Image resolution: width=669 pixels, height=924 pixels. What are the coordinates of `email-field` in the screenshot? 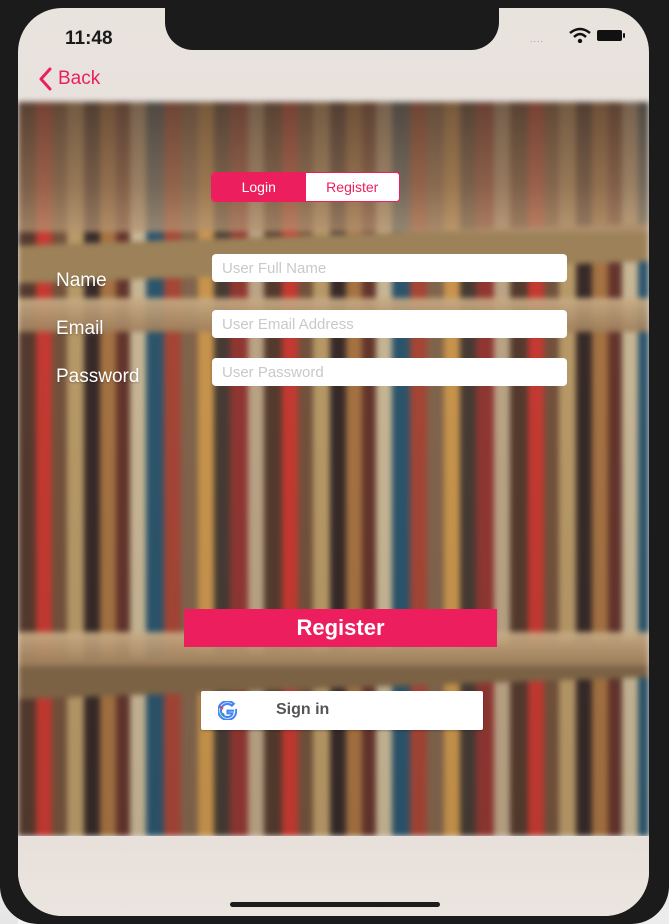 It's located at (389, 324).